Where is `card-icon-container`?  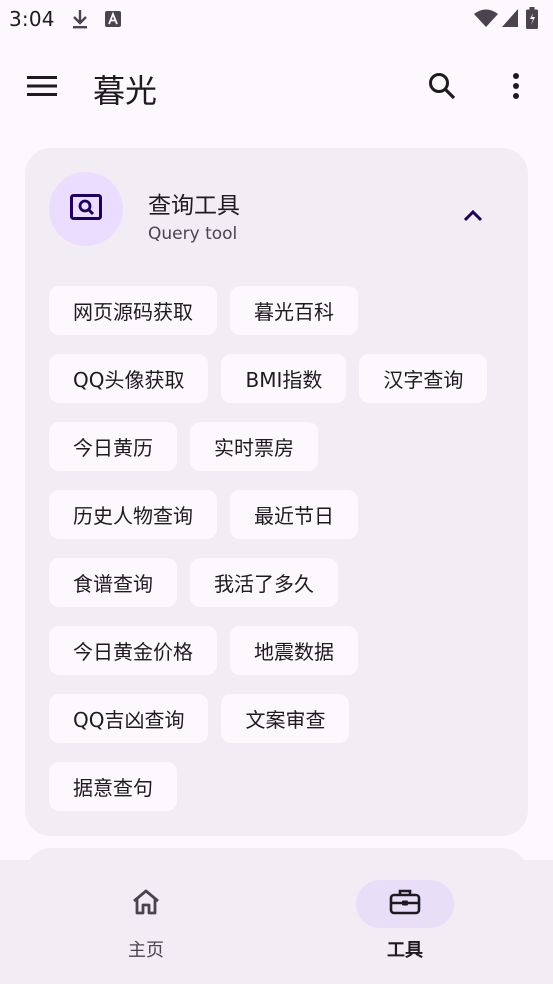 card-icon-container is located at coordinates (86, 209).